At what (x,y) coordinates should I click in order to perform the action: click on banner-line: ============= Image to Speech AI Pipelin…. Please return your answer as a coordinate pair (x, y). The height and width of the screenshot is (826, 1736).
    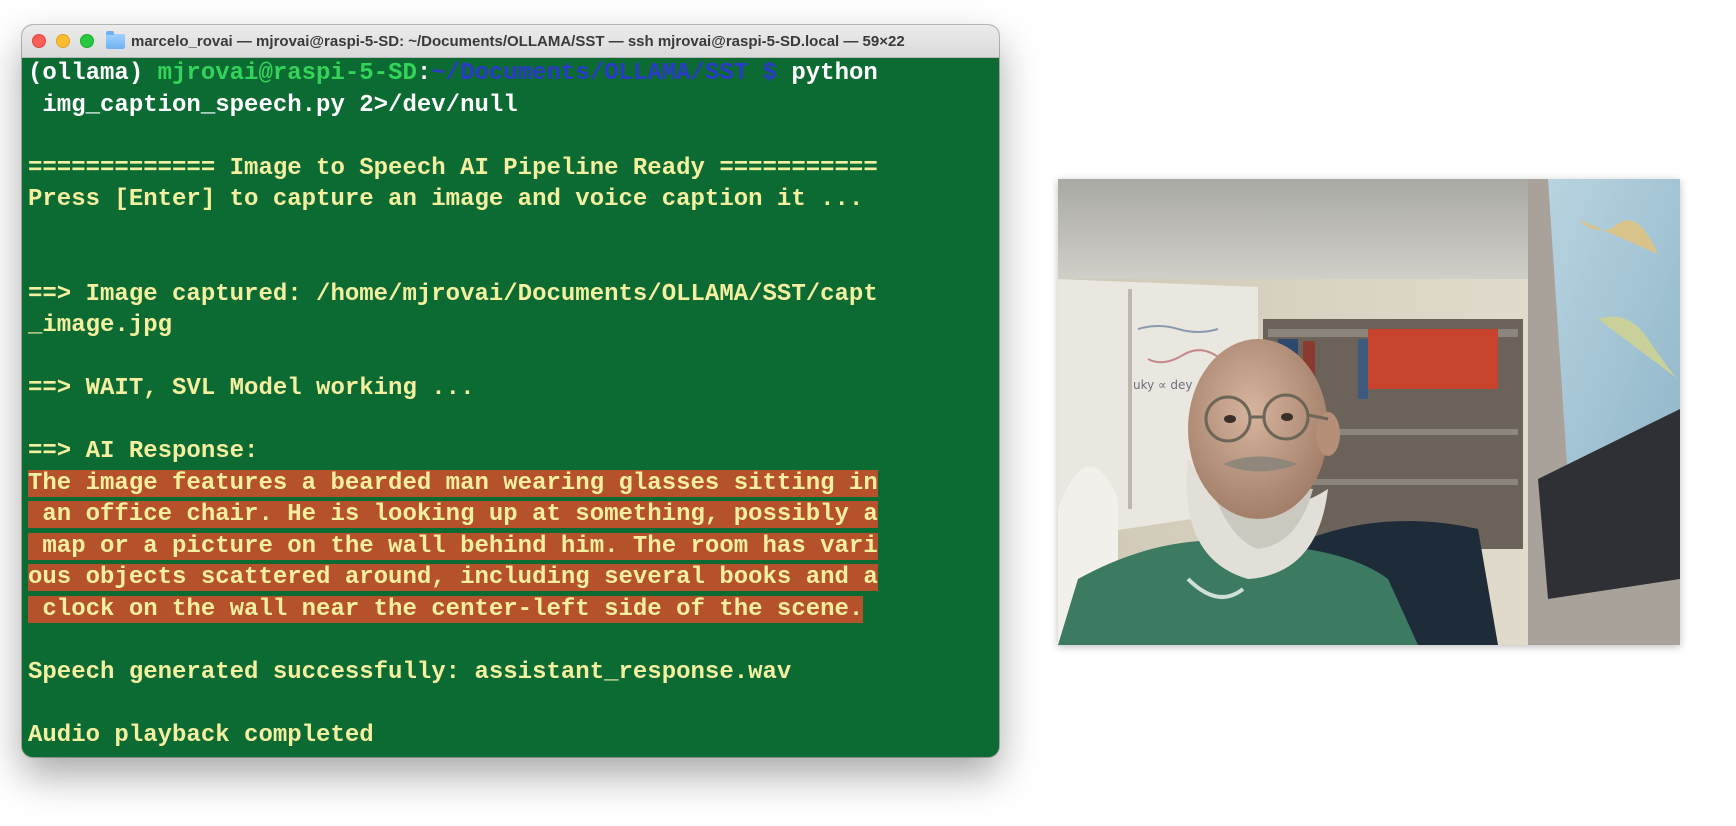
    Looking at the image, I should click on (453, 168).